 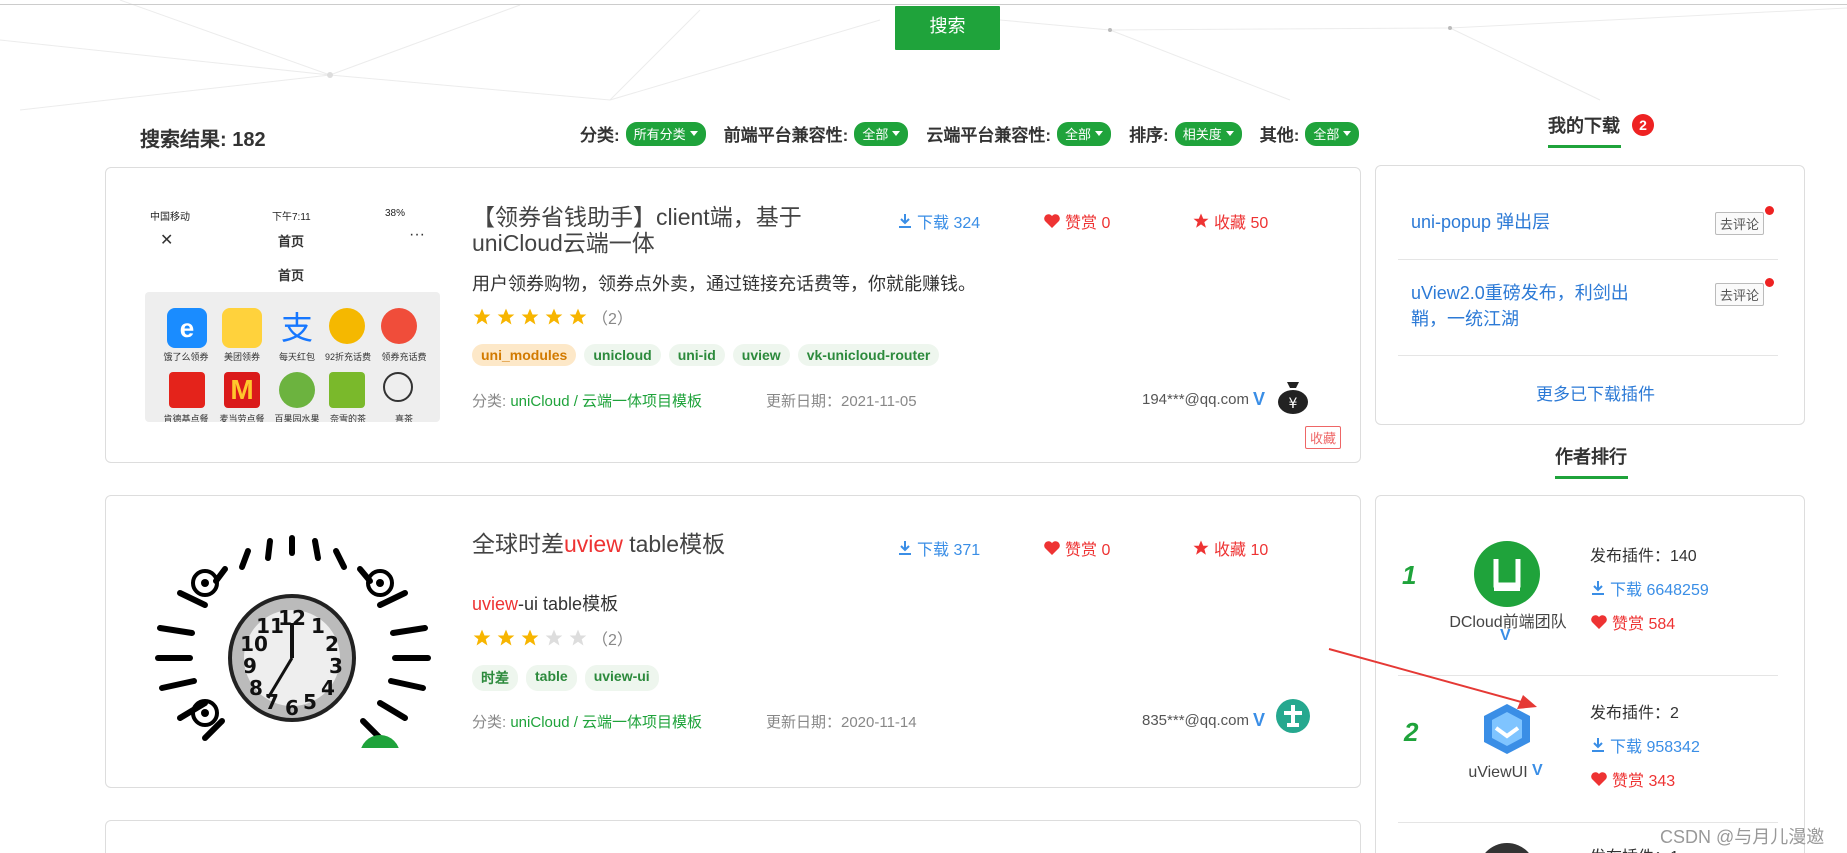 I want to click on app-label: 饿了么领券, so click(x=186, y=357).